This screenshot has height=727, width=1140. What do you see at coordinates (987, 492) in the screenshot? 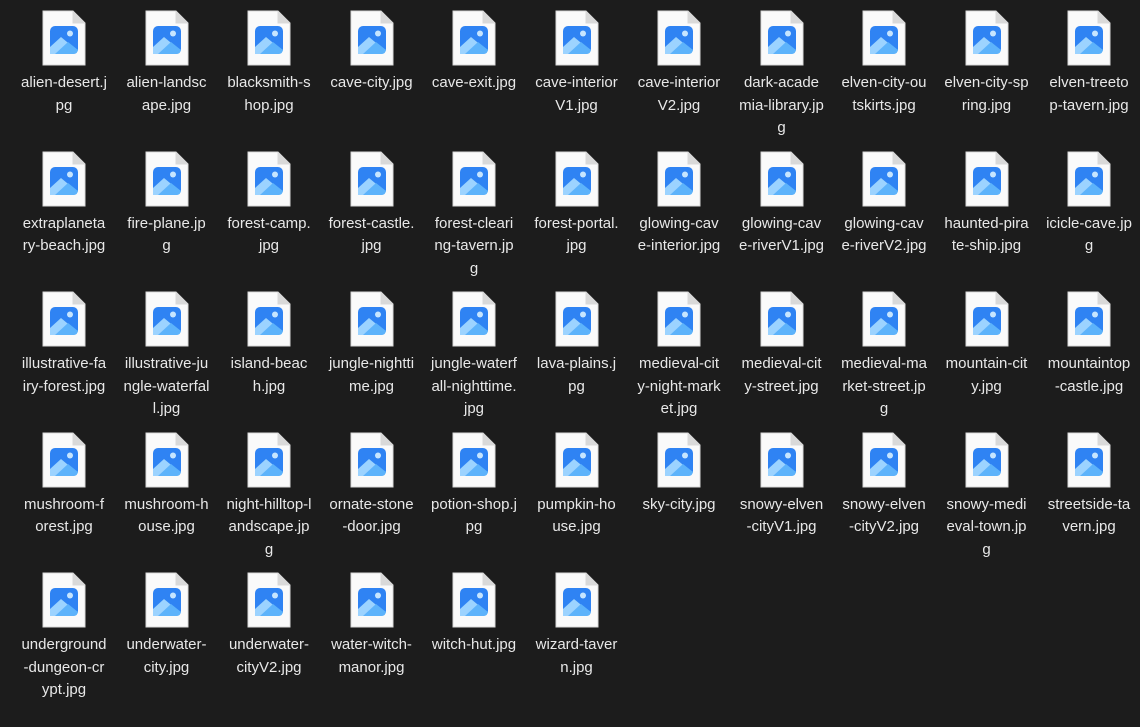
I see `file-item: snowy-medieval-town.jpg` at bounding box center [987, 492].